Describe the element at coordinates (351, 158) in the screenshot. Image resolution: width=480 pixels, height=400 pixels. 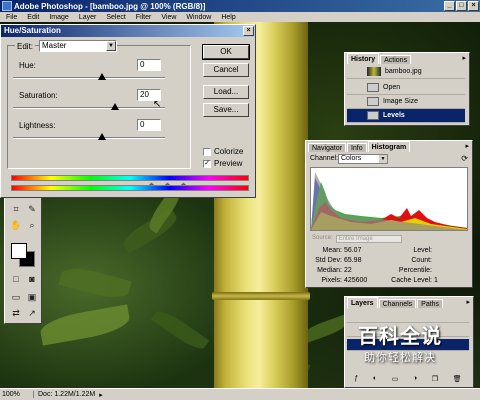
I see `channel-value: Colors` at that location.